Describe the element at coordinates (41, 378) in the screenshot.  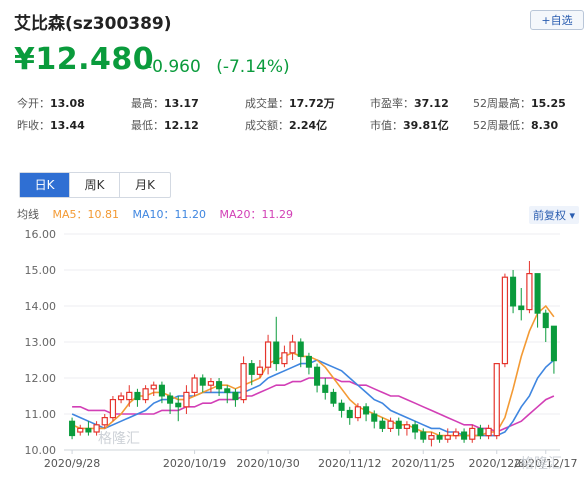
I see `y-tick-label: 12.00` at that location.